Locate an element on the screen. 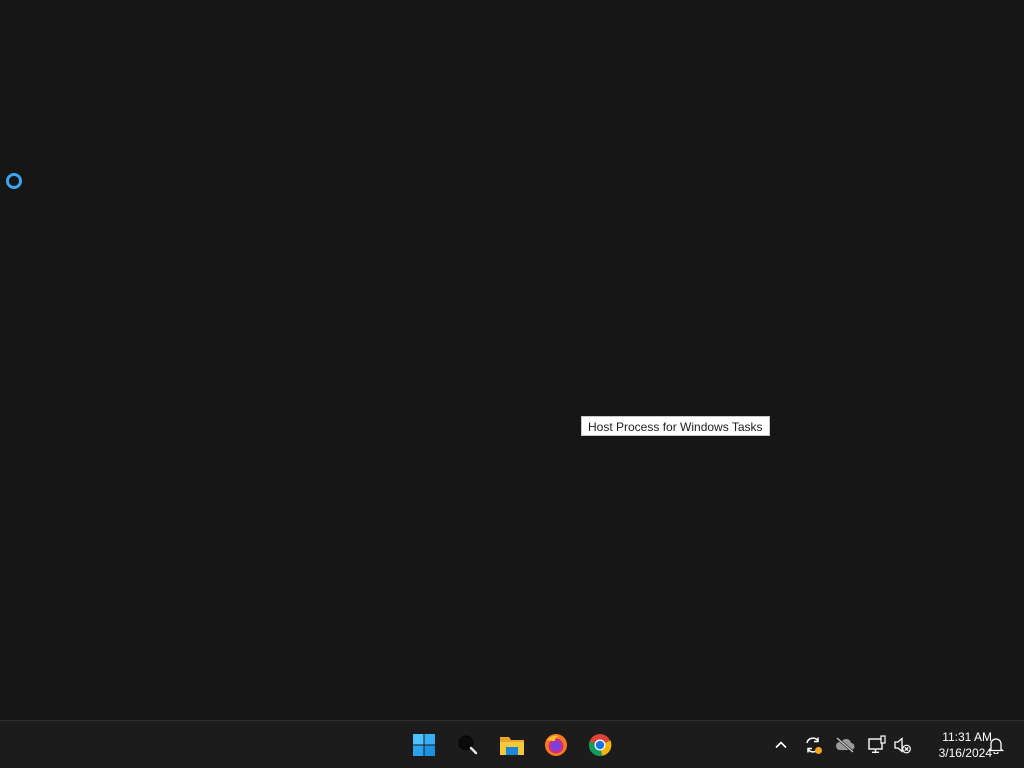 This screenshot has width=1024, height=768. search-button is located at coordinates (468, 745).